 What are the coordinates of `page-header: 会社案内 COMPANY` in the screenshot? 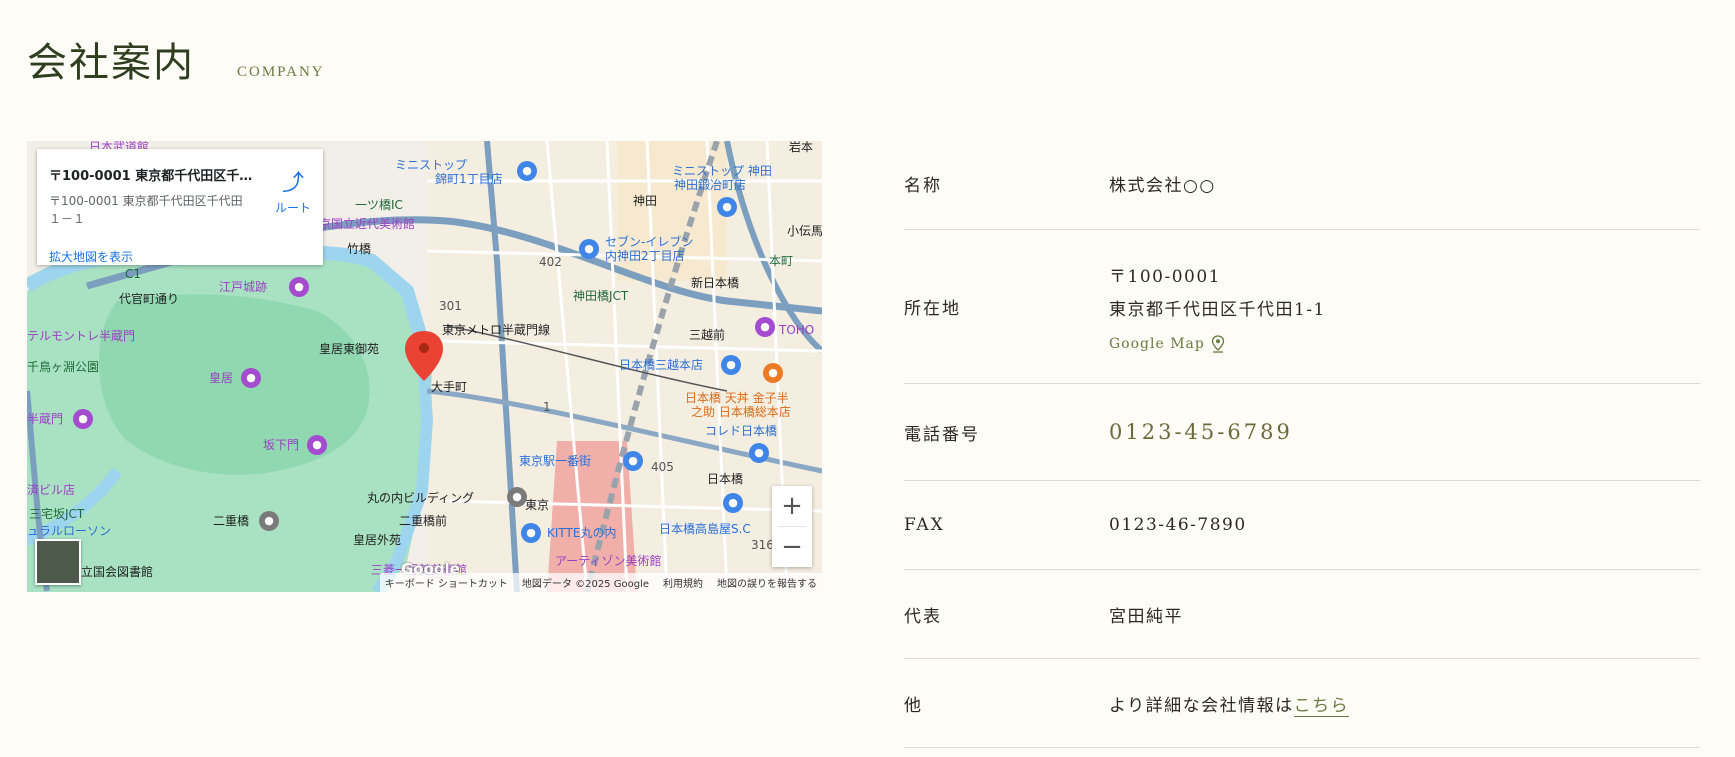 It's located at (176, 59).